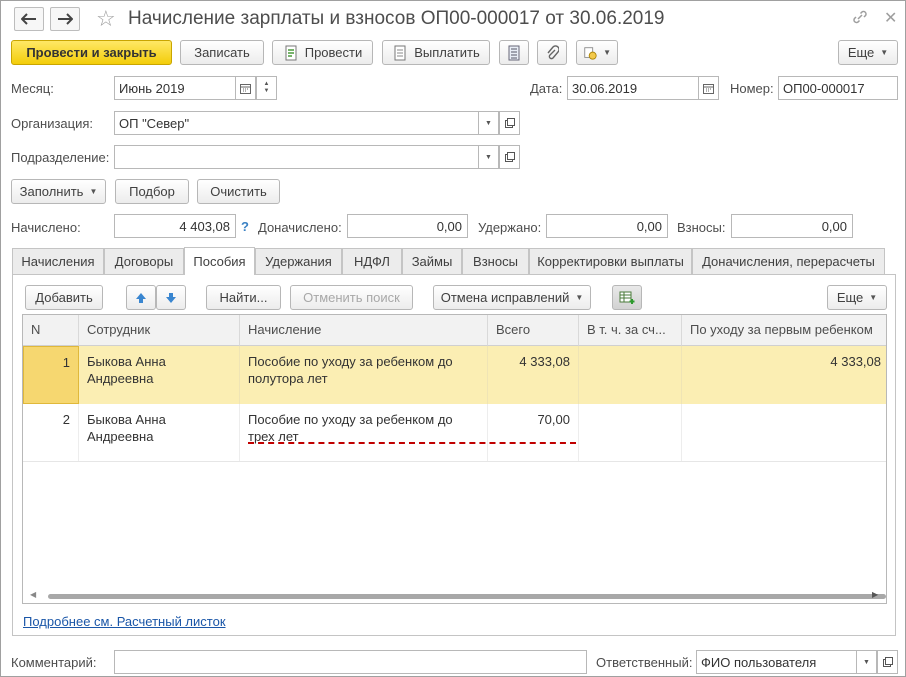 Image resolution: width=906 pixels, height=677 pixels. What do you see at coordinates (175, 226) in the screenshot?
I see `accrued-value: 4 403,08` at bounding box center [175, 226].